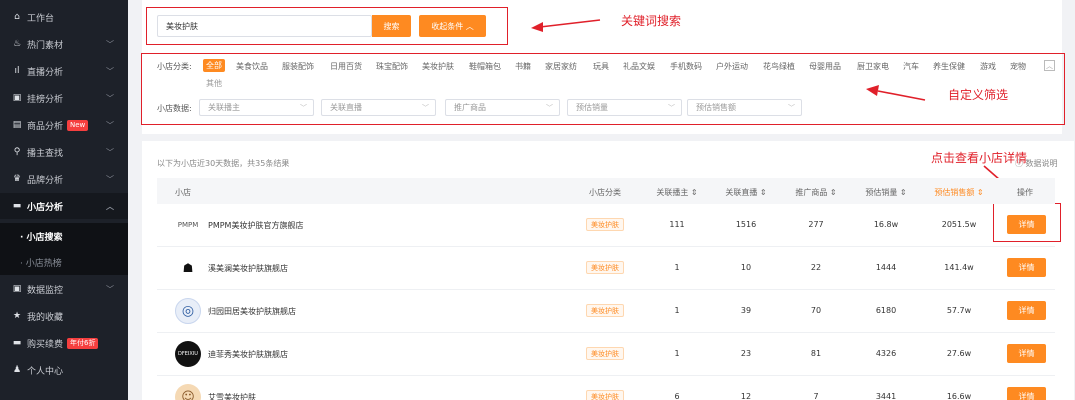 Image resolution: width=1075 pixels, height=400 pixels. Describe the element at coordinates (949, 66) in the screenshot. I see `category-option: 养生保健` at that location.